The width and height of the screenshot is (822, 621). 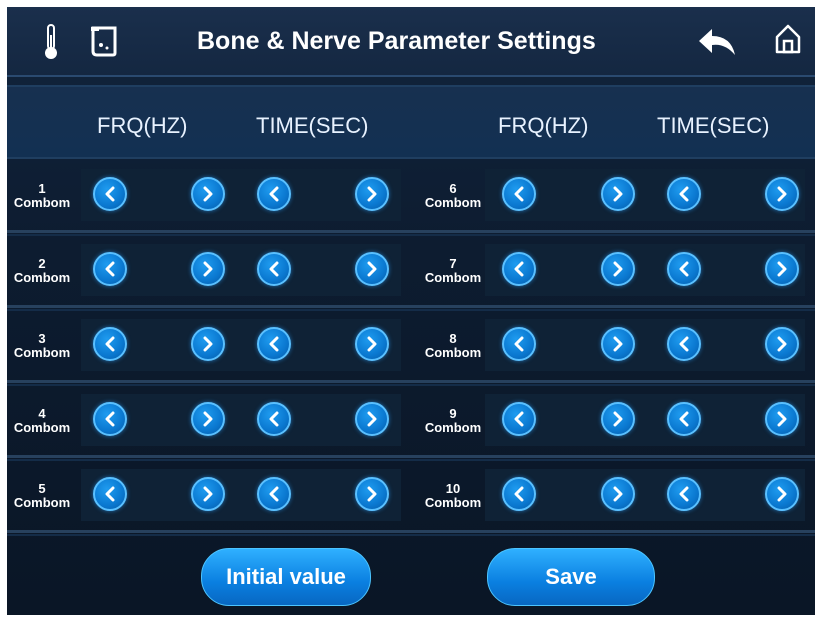 I want to click on combo-label: 2 Combom, so click(x=42, y=271).